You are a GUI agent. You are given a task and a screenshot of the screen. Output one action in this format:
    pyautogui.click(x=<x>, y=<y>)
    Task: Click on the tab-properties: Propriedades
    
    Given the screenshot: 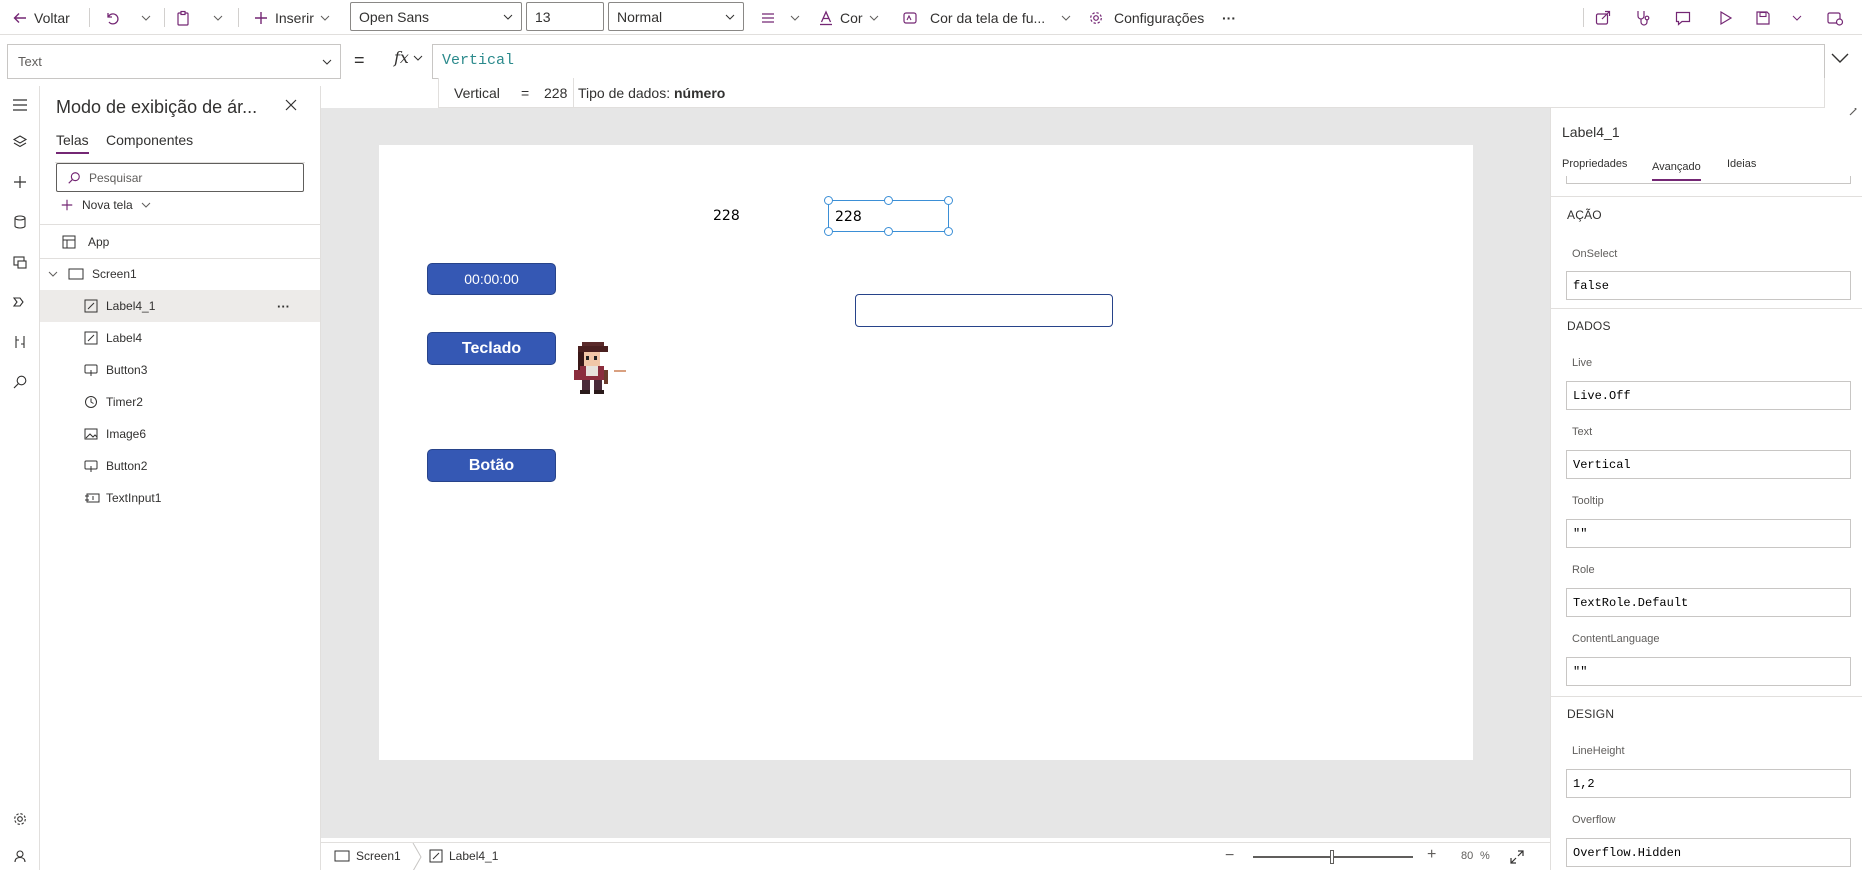 What is the action you would take?
    pyautogui.click(x=1594, y=164)
    